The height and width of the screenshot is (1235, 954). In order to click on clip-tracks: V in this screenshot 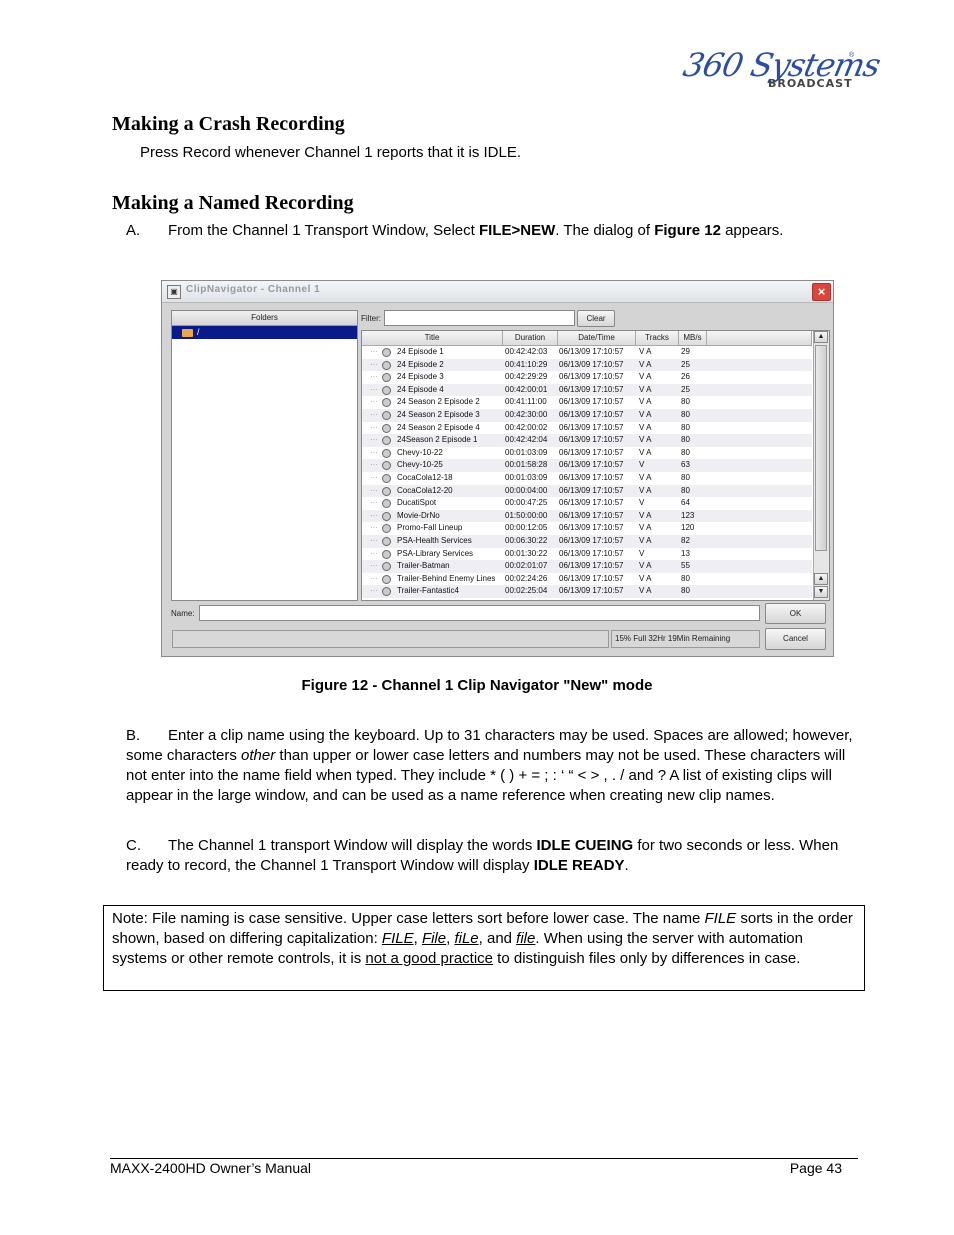, I will do `click(642, 465)`.